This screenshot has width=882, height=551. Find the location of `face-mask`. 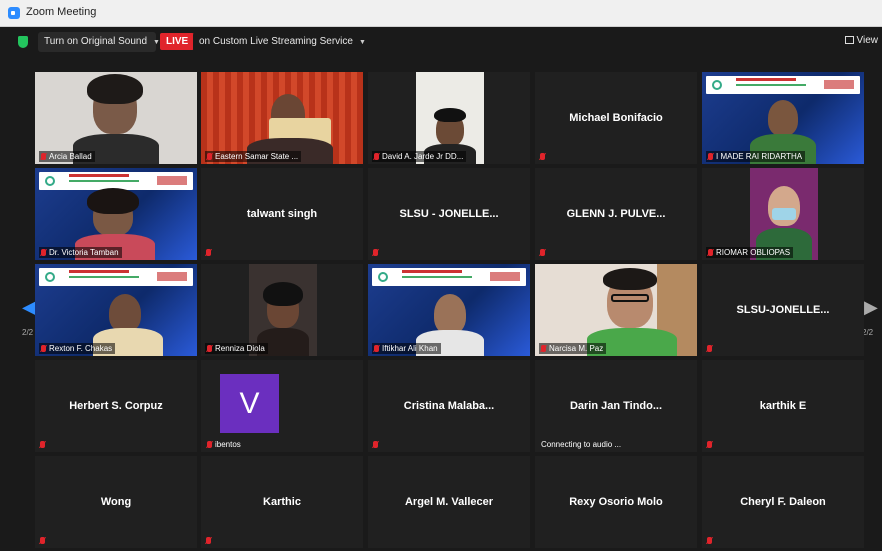

face-mask is located at coordinates (784, 214).